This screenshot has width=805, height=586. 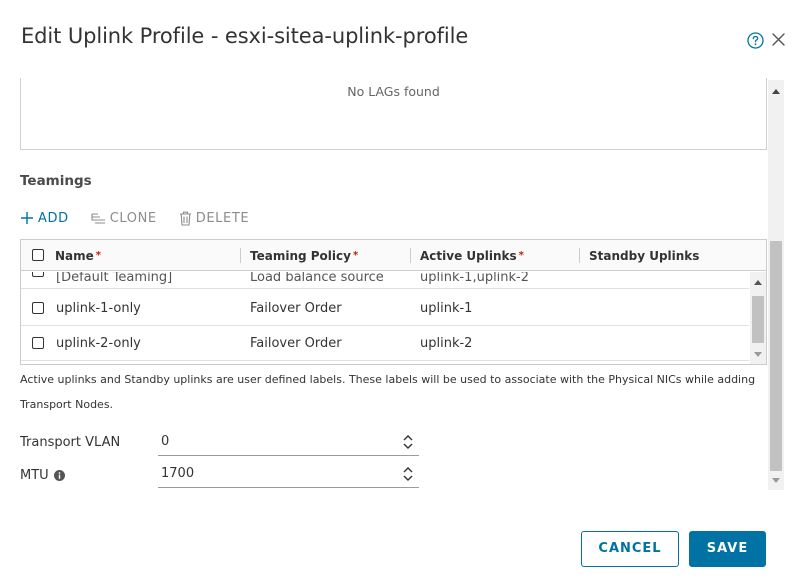 I want to click on grid-scrollbar-thumb, so click(x=758, y=319).